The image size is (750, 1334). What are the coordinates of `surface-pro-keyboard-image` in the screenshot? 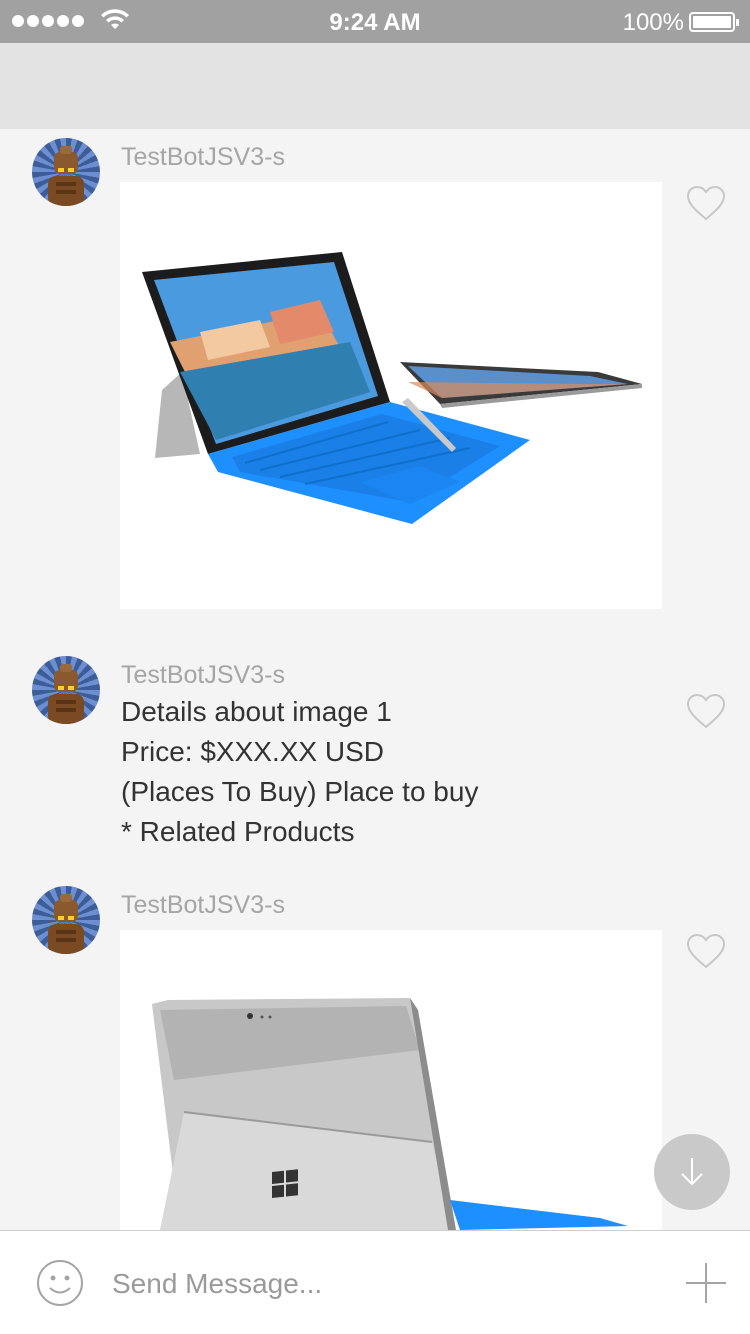 It's located at (392, 388).